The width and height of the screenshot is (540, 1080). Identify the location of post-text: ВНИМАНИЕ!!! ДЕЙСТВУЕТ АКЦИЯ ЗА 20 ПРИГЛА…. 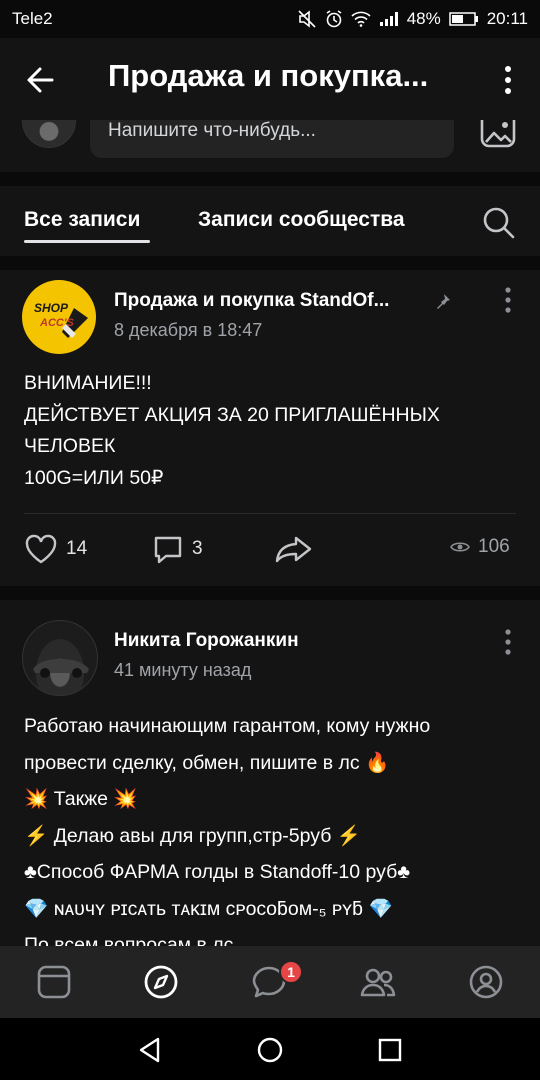
(232, 430).